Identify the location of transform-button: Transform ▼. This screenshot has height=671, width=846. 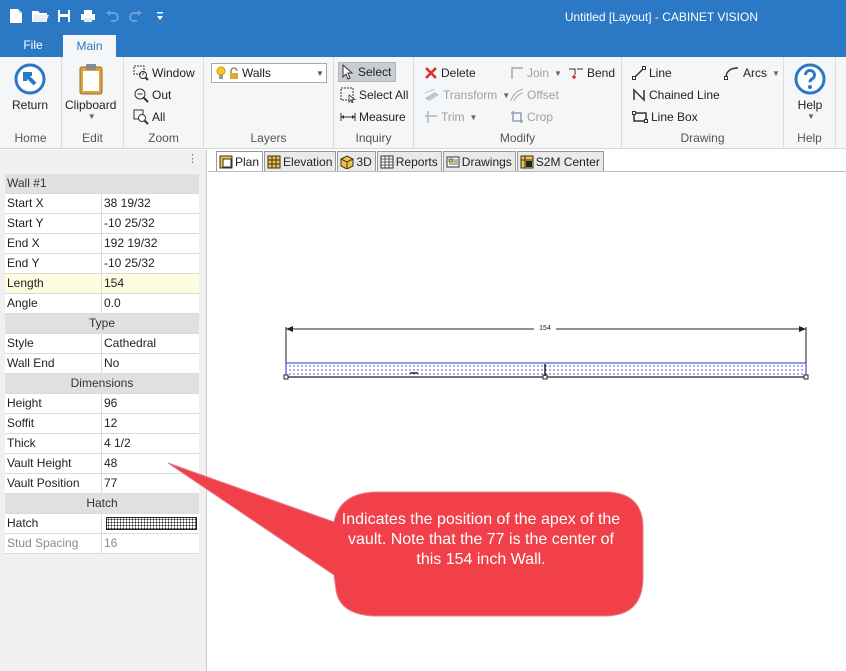
(467, 95).